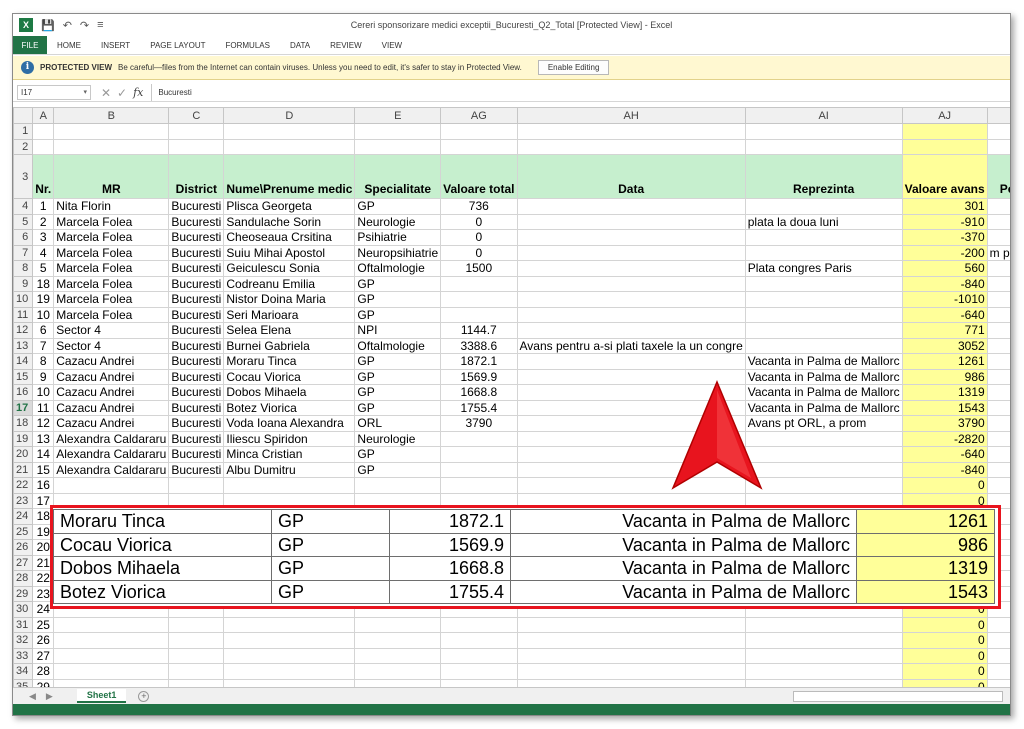  I want to click on row-header: 5, so click(23, 221).